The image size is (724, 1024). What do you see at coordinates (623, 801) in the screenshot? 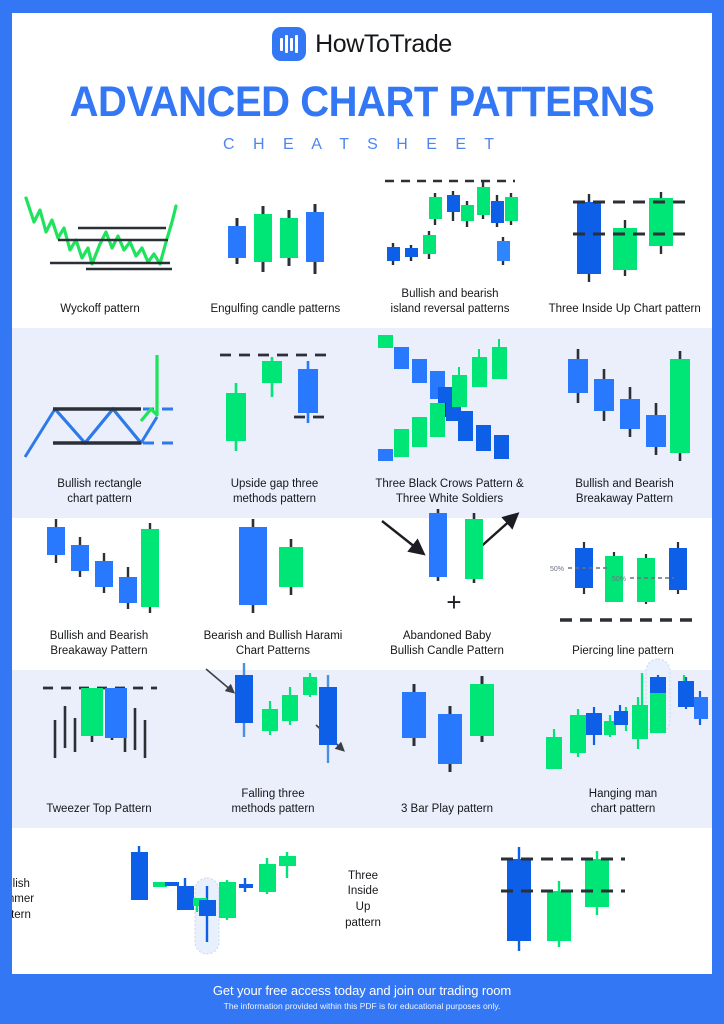
I see `pattern-caption: Hanging man chart pattern` at bounding box center [623, 801].